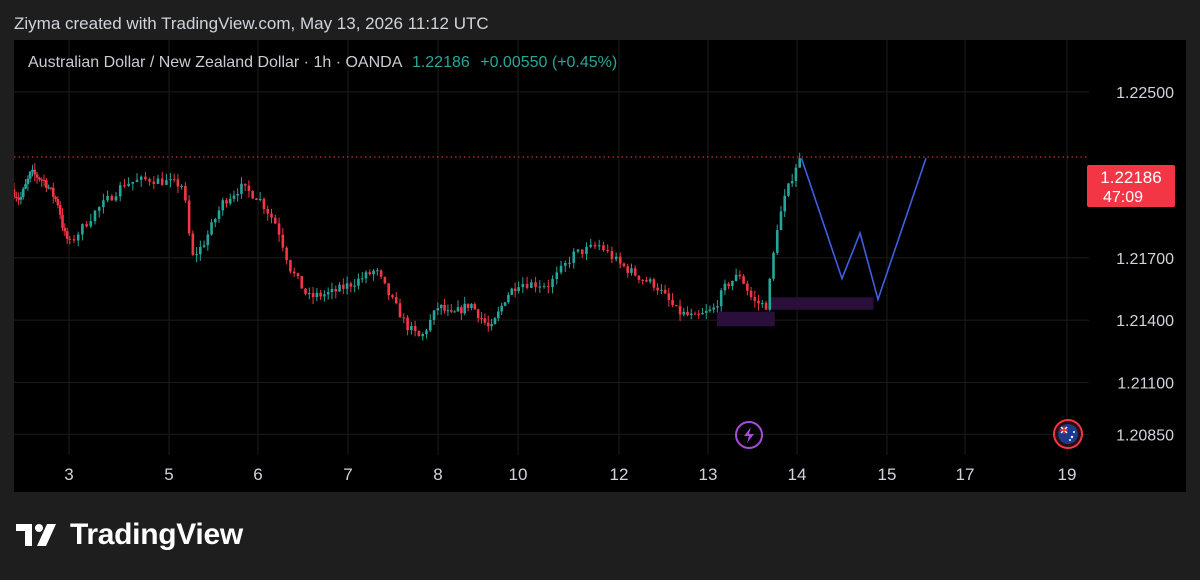  I want to click on legend-last-price: 1.22186, so click(440, 62).